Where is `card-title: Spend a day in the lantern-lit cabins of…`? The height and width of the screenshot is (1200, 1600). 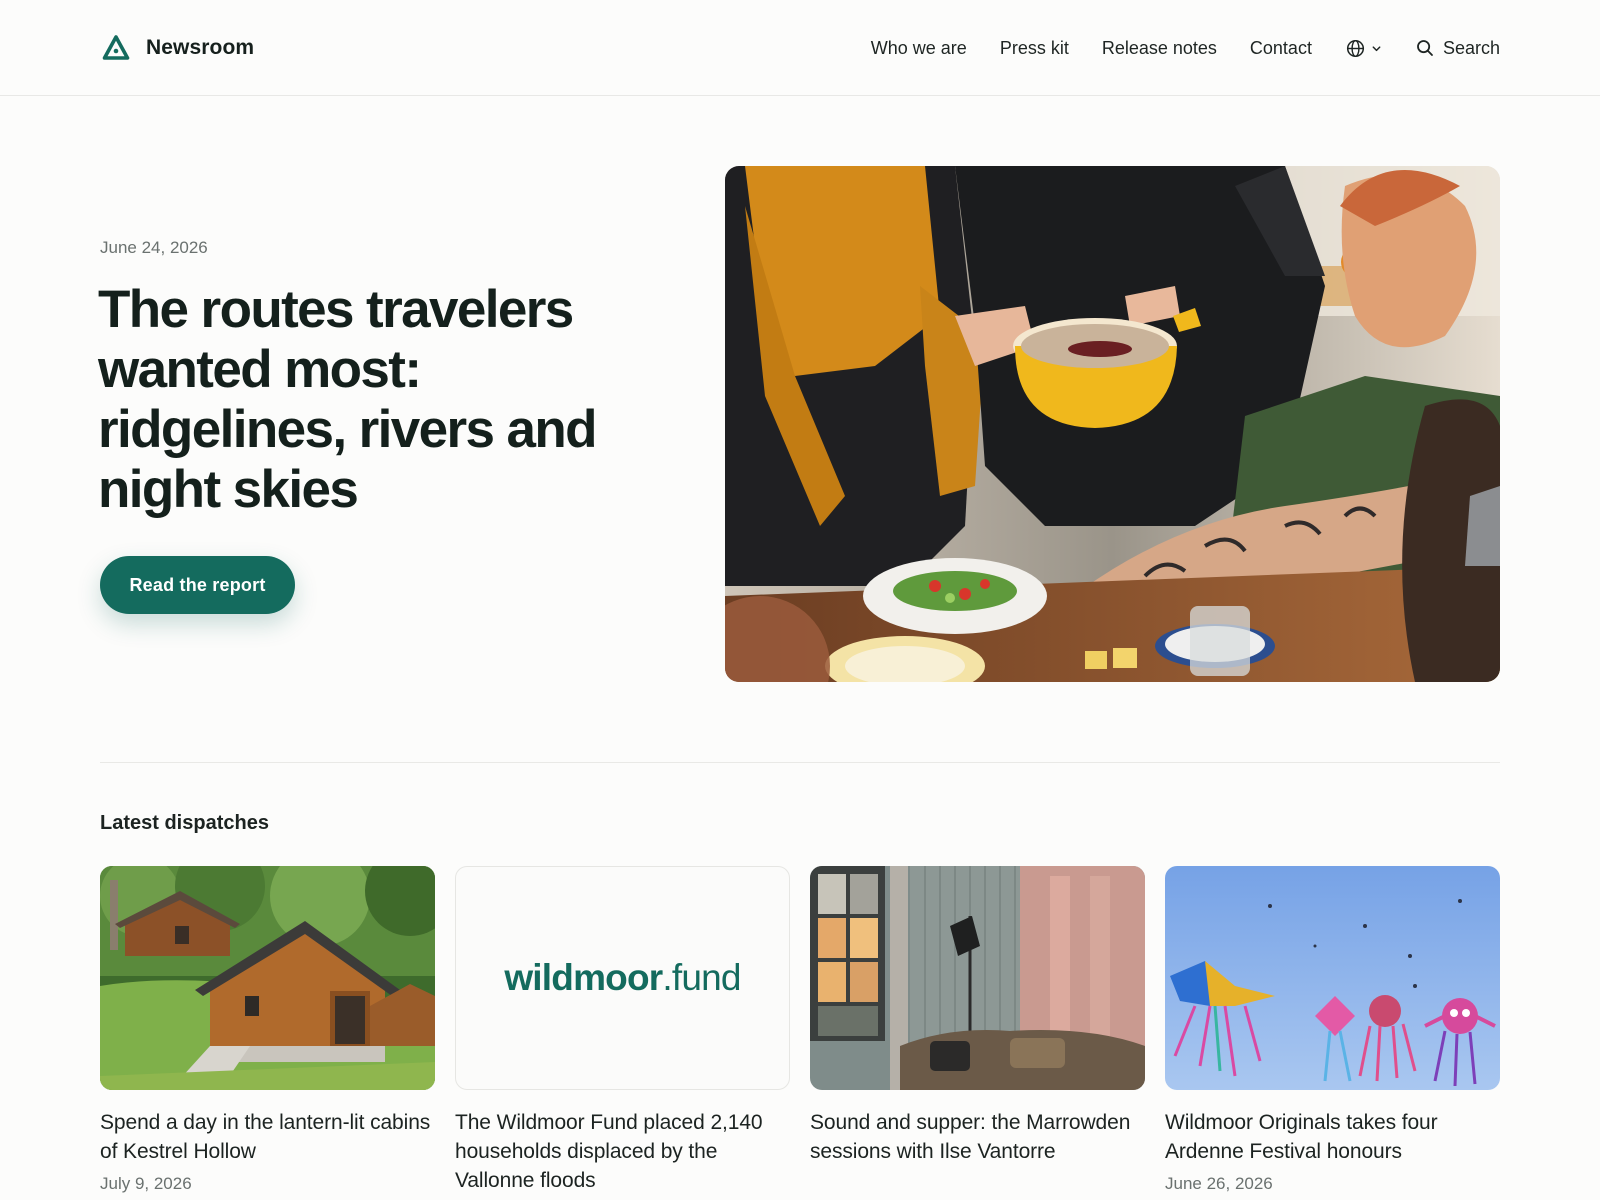
card-title: Spend a day in the lantern-lit cabins of… is located at coordinates (267, 1137).